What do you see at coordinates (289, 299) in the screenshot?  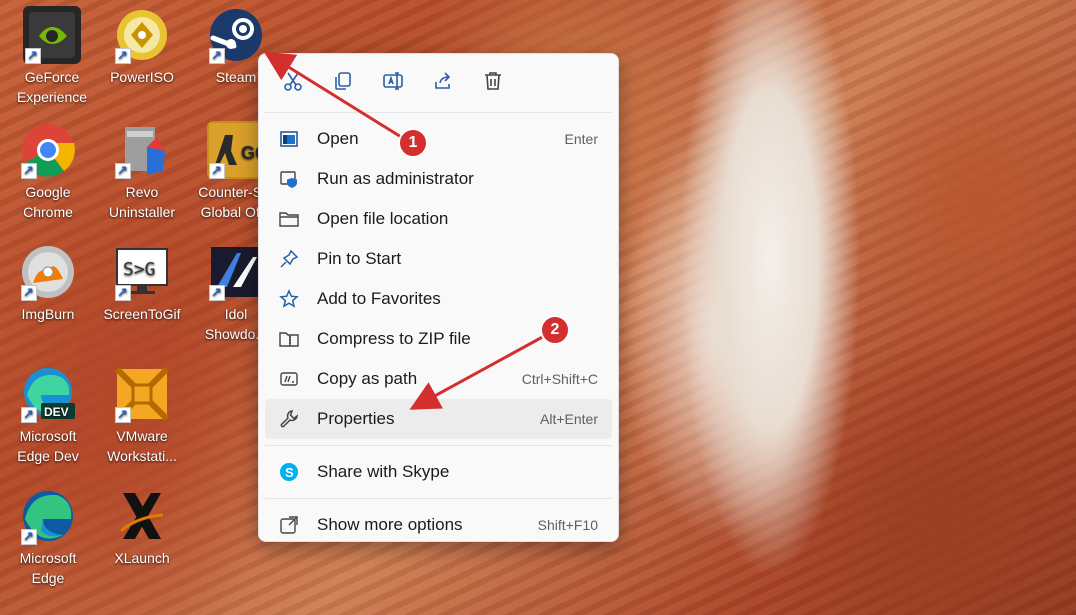 I see `star-icon` at bounding box center [289, 299].